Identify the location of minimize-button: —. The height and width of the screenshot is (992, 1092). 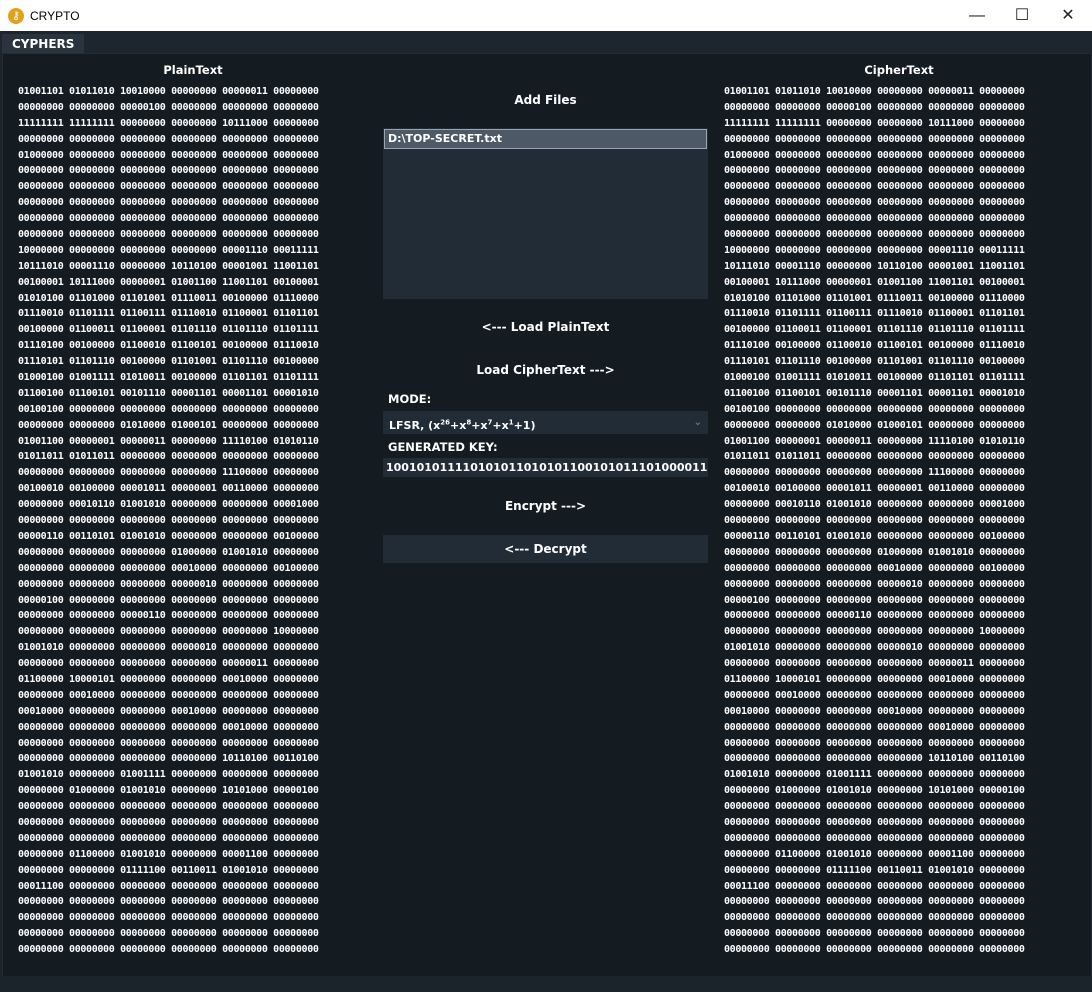
(977, 15).